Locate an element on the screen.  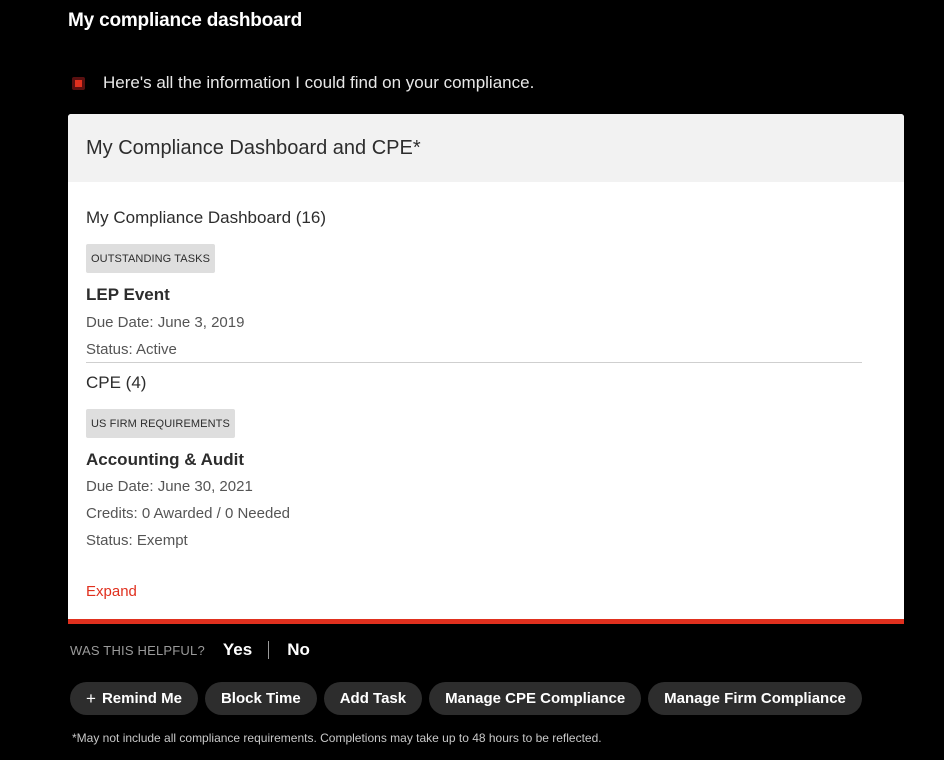
page-title: My compliance dashboard is located at coordinates (185, 20).